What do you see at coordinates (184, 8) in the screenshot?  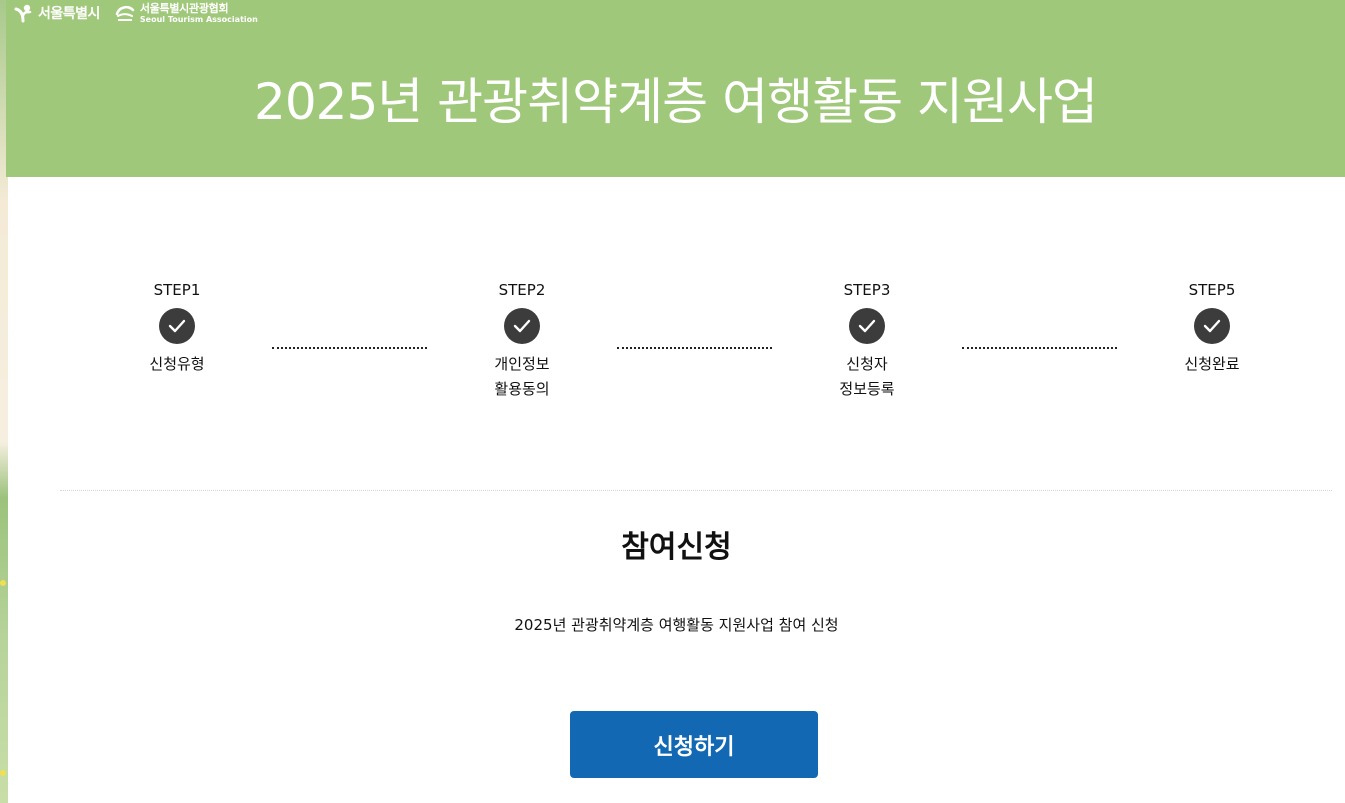 I see `tourism-association-name-korean: 서울특별시관광협회` at bounding box center [184, 8].